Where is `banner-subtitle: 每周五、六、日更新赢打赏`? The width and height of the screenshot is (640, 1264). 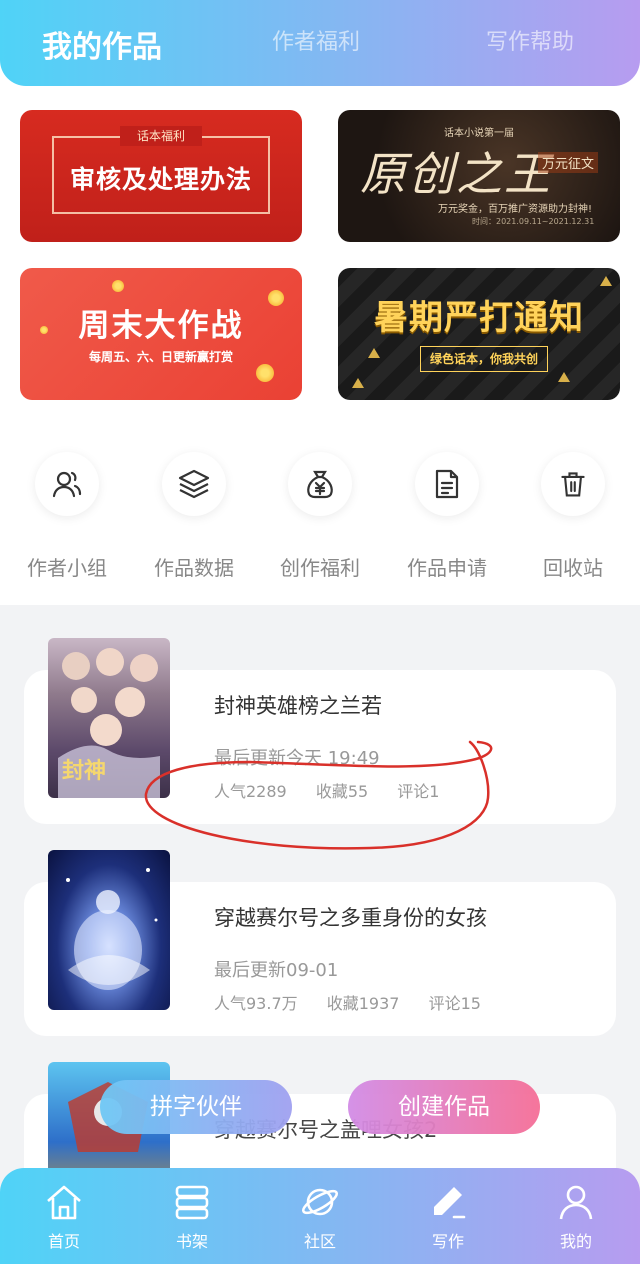 banner-subtitle: 每周五、六、日更新赢打赏 is located at coordinates (160, 357).